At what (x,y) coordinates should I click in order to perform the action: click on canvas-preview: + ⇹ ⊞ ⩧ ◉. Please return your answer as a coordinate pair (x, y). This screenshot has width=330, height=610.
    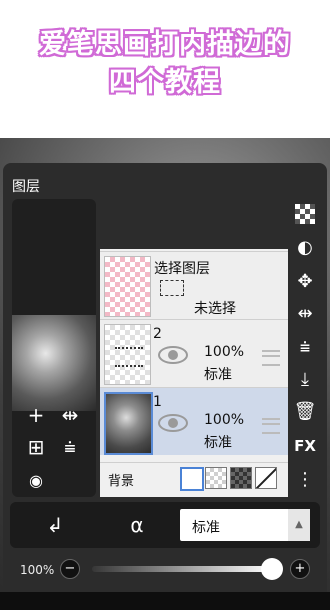
    Looking at the image, I should click on (54, 348).